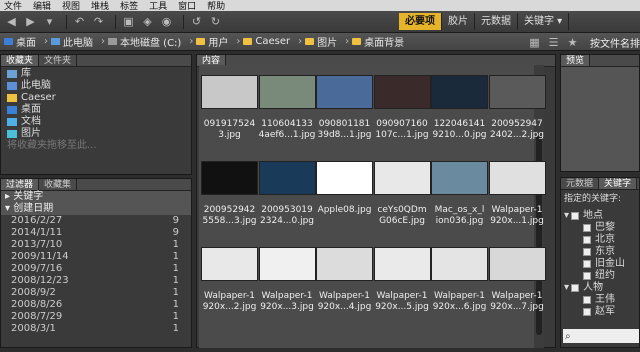 The width and height of the screenshot is (640, 352). I want to click on thumbnail-item: Mac_os_x_l ion036.jpg, so click(459, 203).